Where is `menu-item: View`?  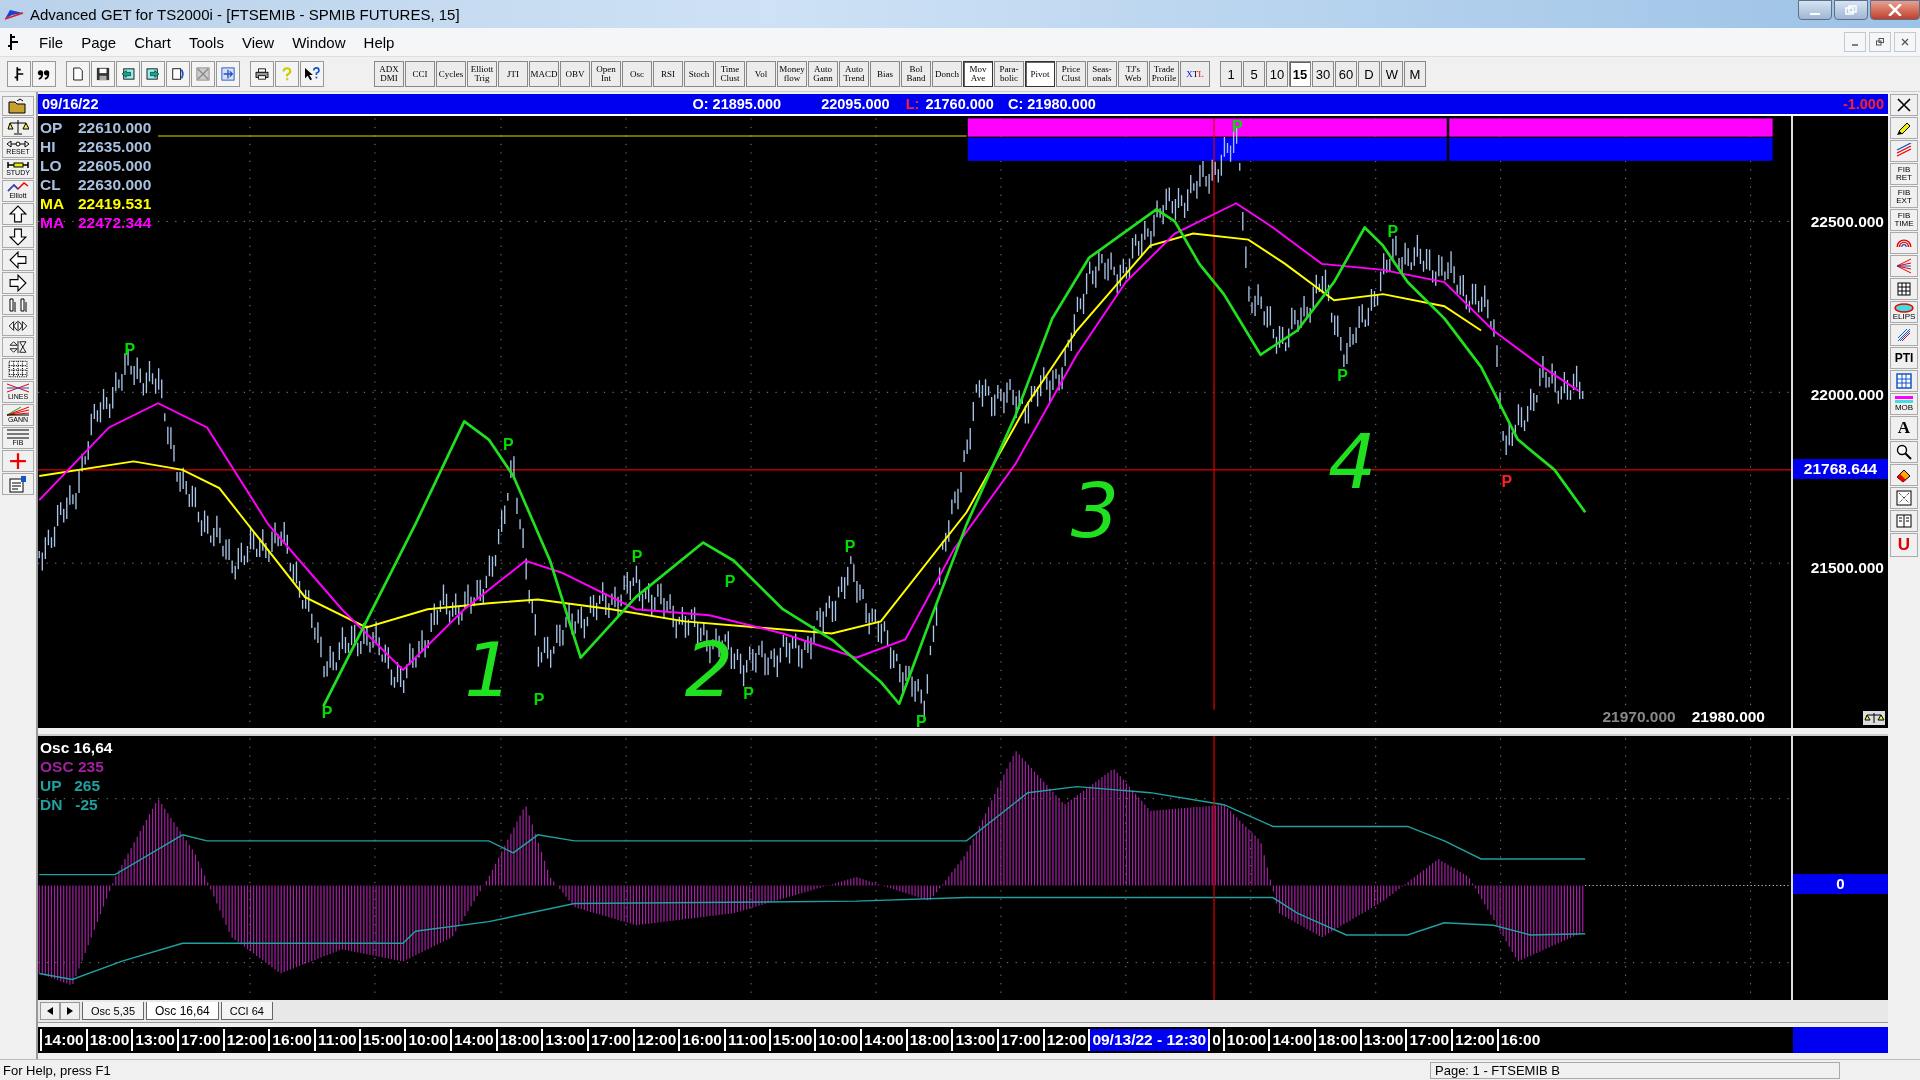
menu-item: View is located at coordinates (258, 42).